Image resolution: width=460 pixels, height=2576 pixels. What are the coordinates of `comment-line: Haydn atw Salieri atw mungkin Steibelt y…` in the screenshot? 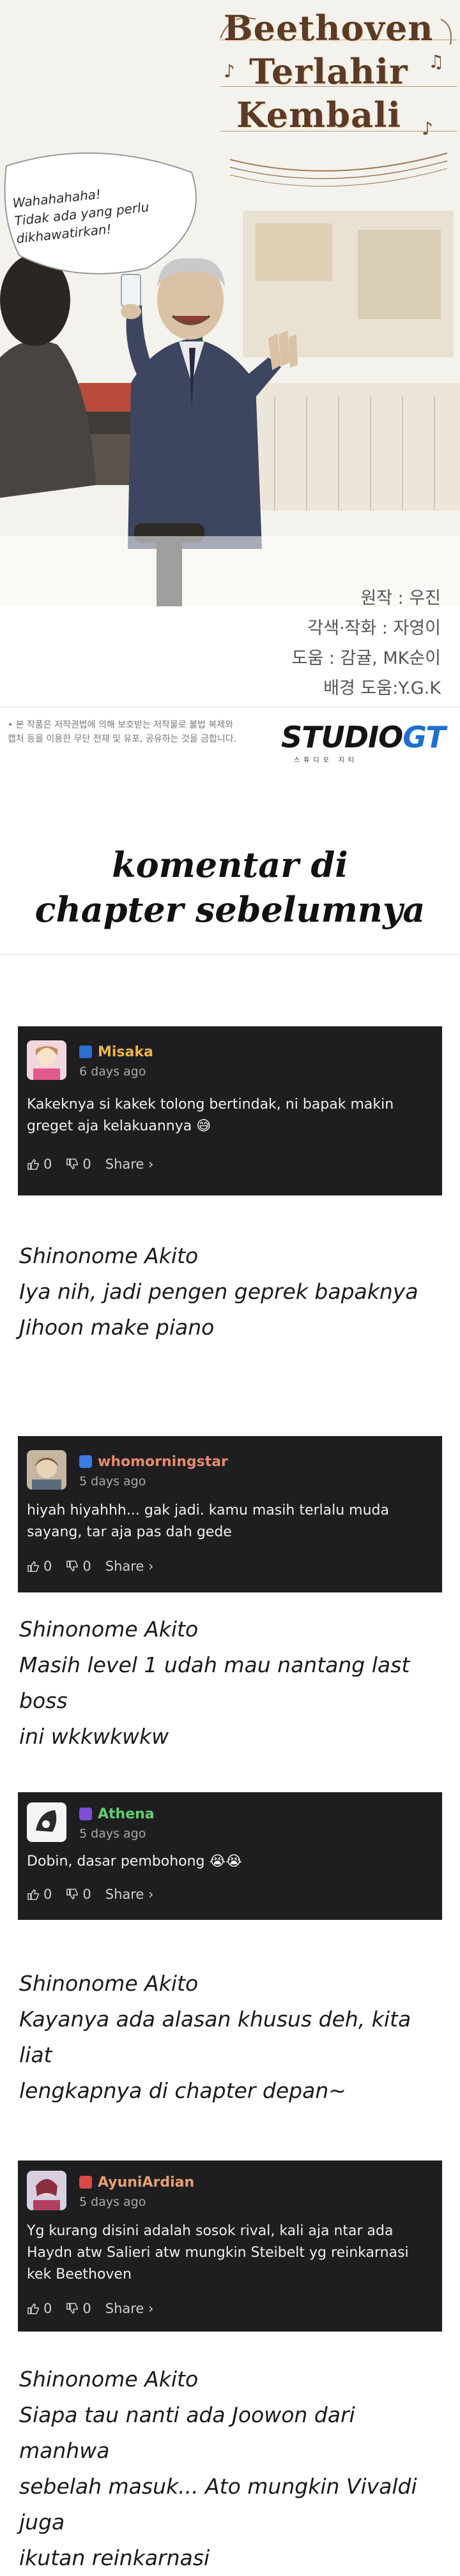 It's located at (218, 2253).